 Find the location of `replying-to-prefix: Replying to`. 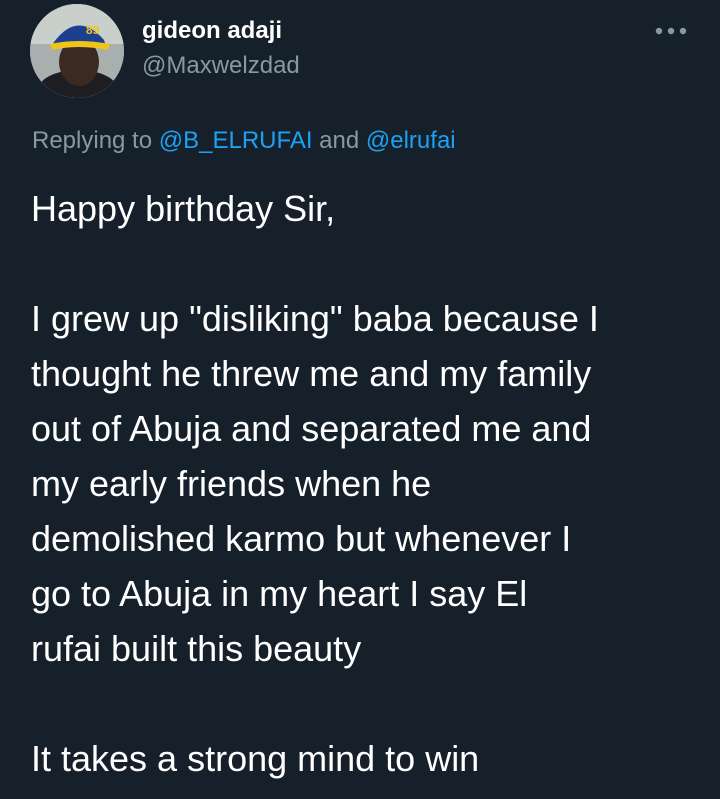

replying-to-prefix: Replying to is located at coordinates (95, 140).